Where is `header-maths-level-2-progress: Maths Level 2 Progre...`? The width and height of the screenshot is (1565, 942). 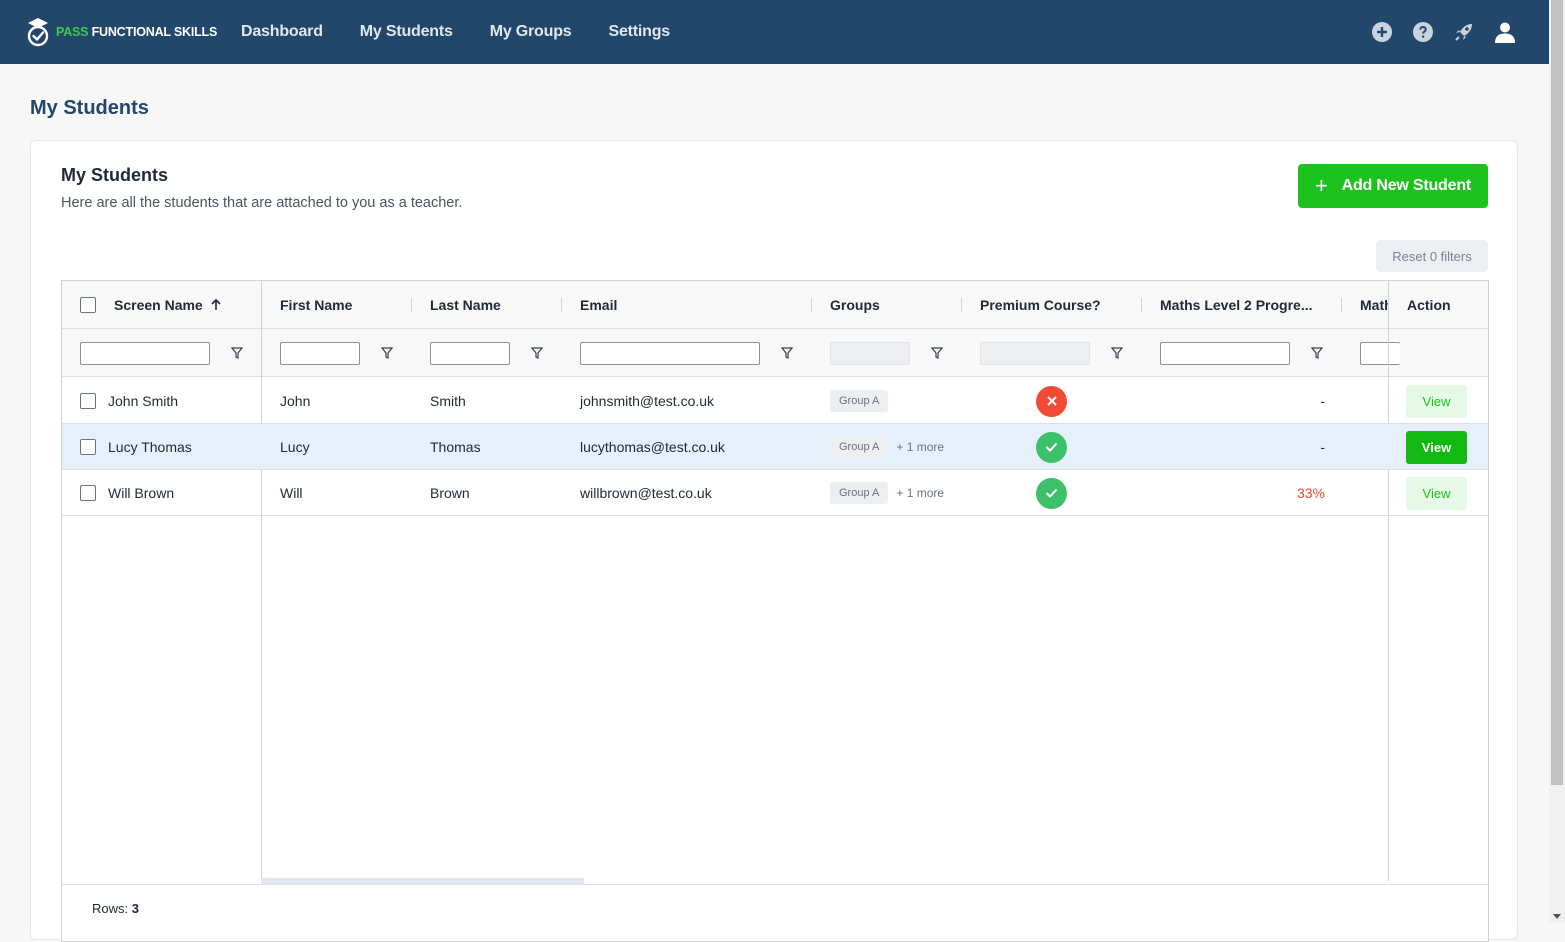 header-maths-level-2-progress: Maths Level 2 Progre... is located at coordinates (1236, 305).